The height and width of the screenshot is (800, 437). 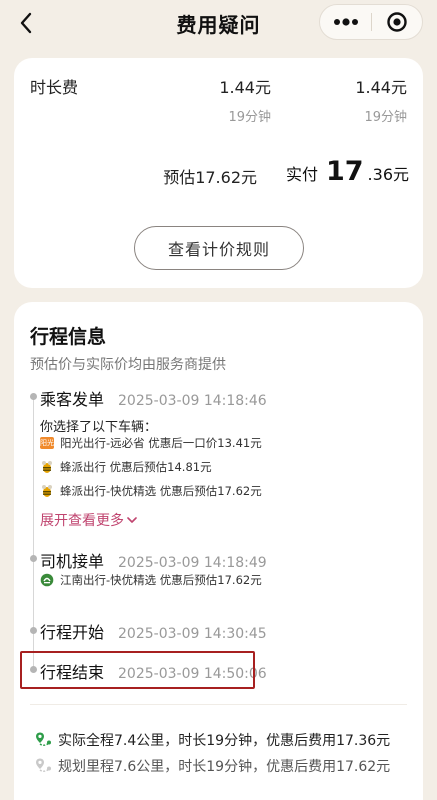 I want to click on section-title: 行程信息, so click(x=68, y=337).